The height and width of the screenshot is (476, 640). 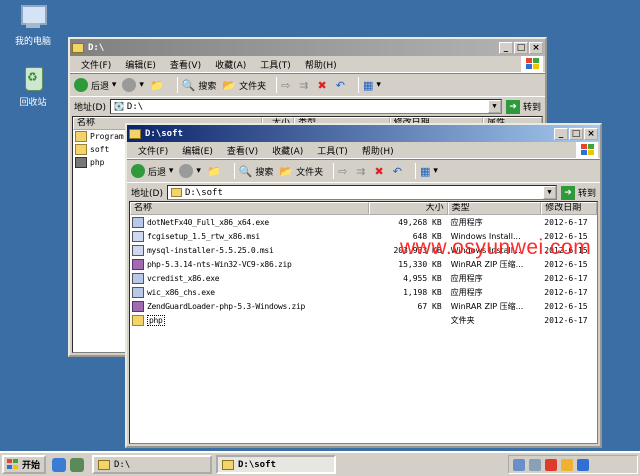 What do you see at coordinates (425, 171) in the screenshot?
I see `views-icon: ▦` at bounding box center [425, 171].